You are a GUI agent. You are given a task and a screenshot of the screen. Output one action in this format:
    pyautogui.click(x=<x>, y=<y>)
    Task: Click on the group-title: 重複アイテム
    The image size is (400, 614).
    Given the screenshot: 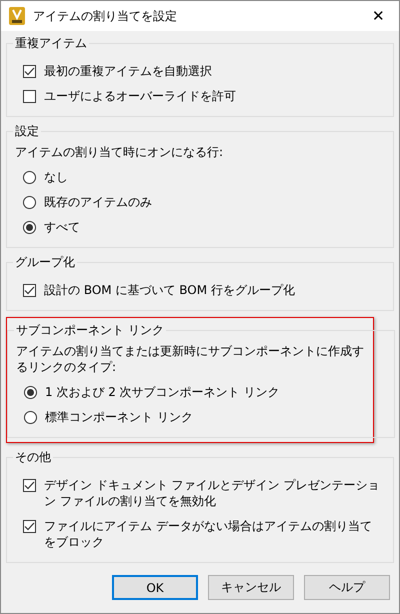 What is the action you would take?
    pyautogui.click(x=51, y=43)
    